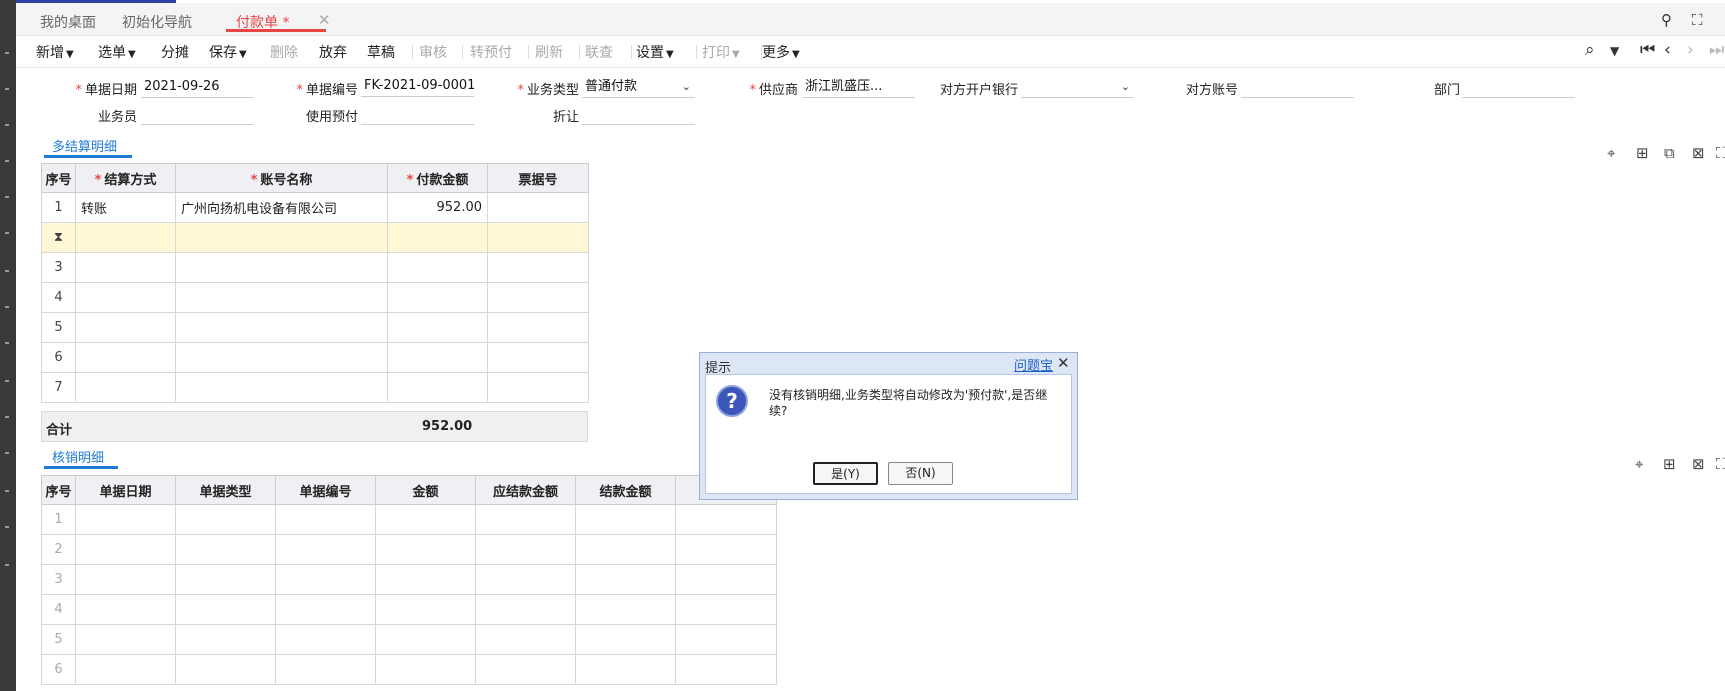 This screenshot has width=1725, height=691. I want to click on settle-method-cell: 转账, so click(125, 207).